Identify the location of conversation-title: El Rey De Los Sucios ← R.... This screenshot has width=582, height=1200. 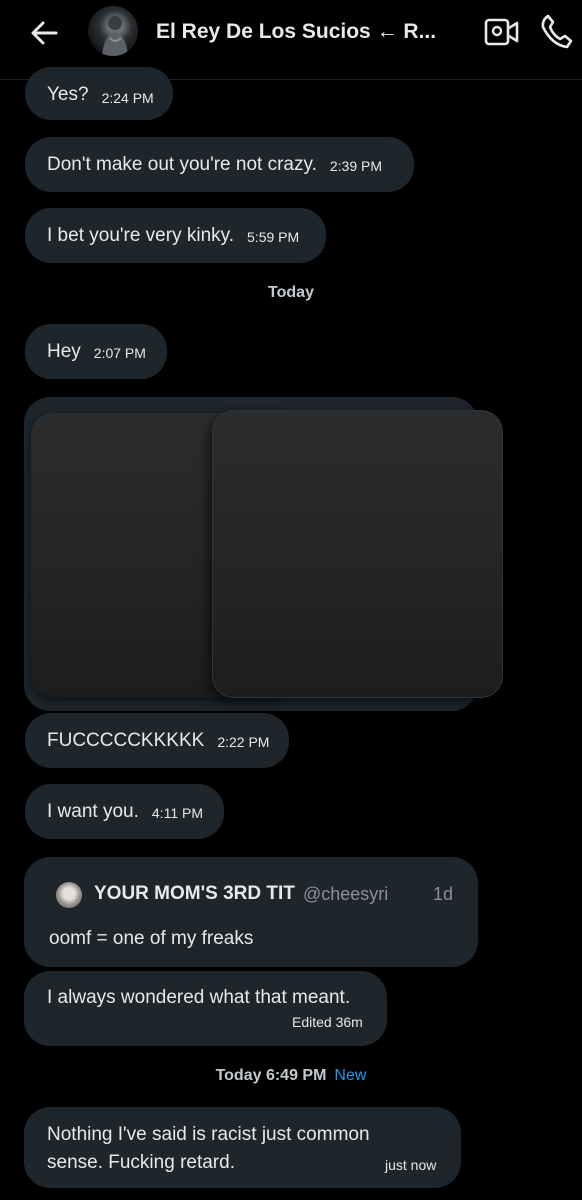
(298, 32).